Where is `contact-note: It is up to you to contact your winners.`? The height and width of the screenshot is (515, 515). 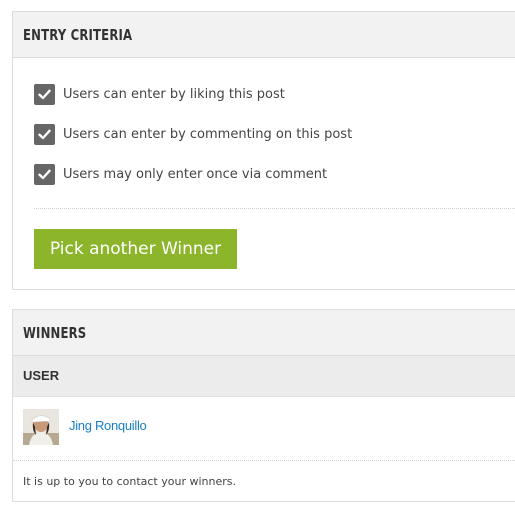 contact-note: It is up to you to contact your winners. is located at coordinates (129, 481).